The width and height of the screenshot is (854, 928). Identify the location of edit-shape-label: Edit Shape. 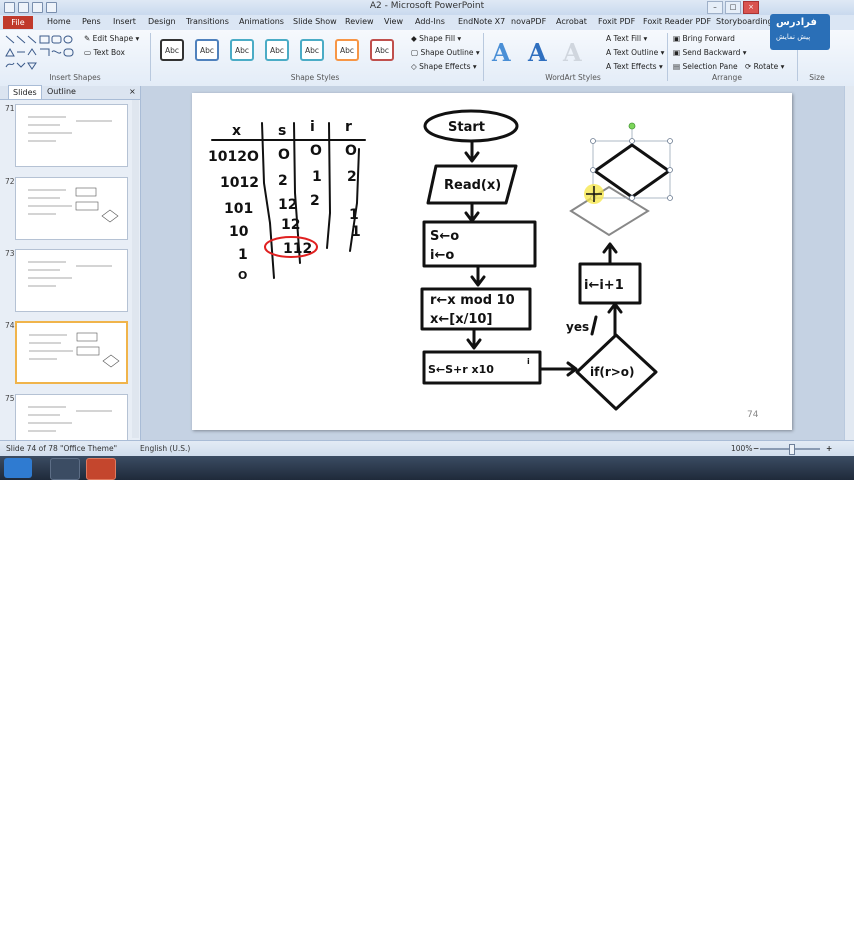
(113, 38).